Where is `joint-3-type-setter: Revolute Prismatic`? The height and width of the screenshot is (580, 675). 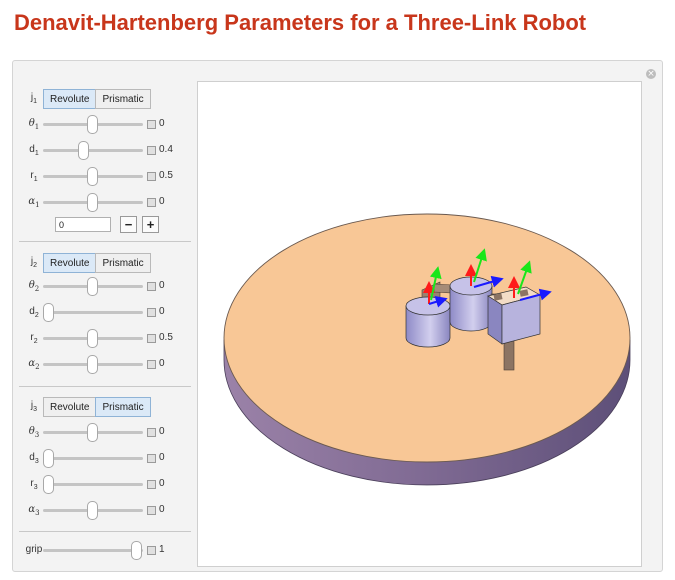
joint-3-type-setter: Revolute Prismatic is located at coordinates (97, 407).